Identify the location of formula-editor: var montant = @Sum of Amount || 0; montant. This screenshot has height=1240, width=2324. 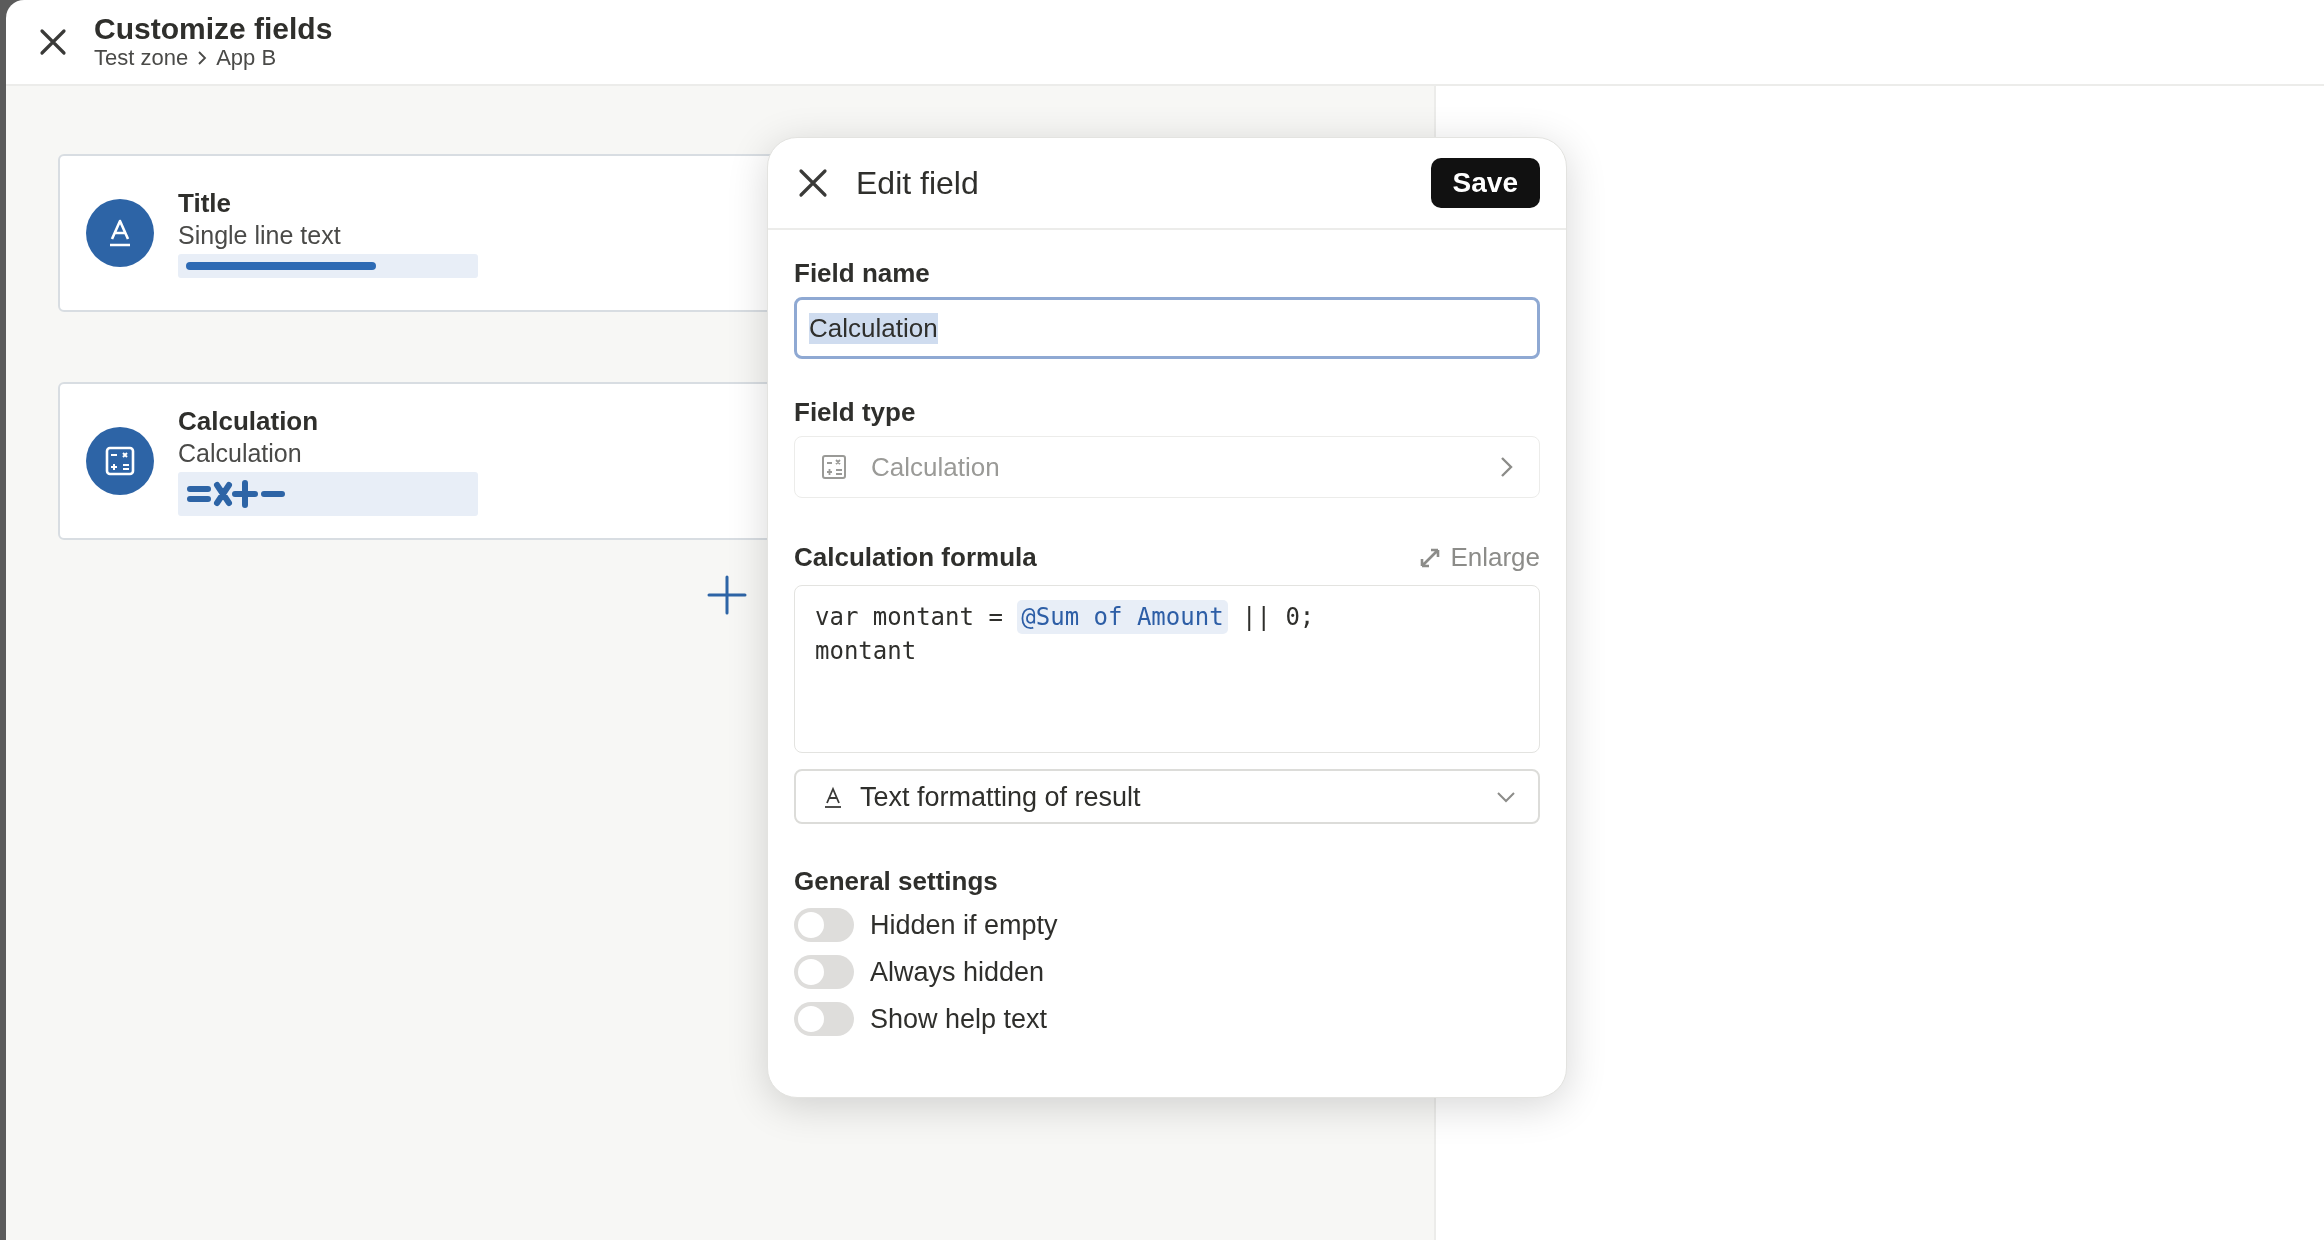
(1167, 669).